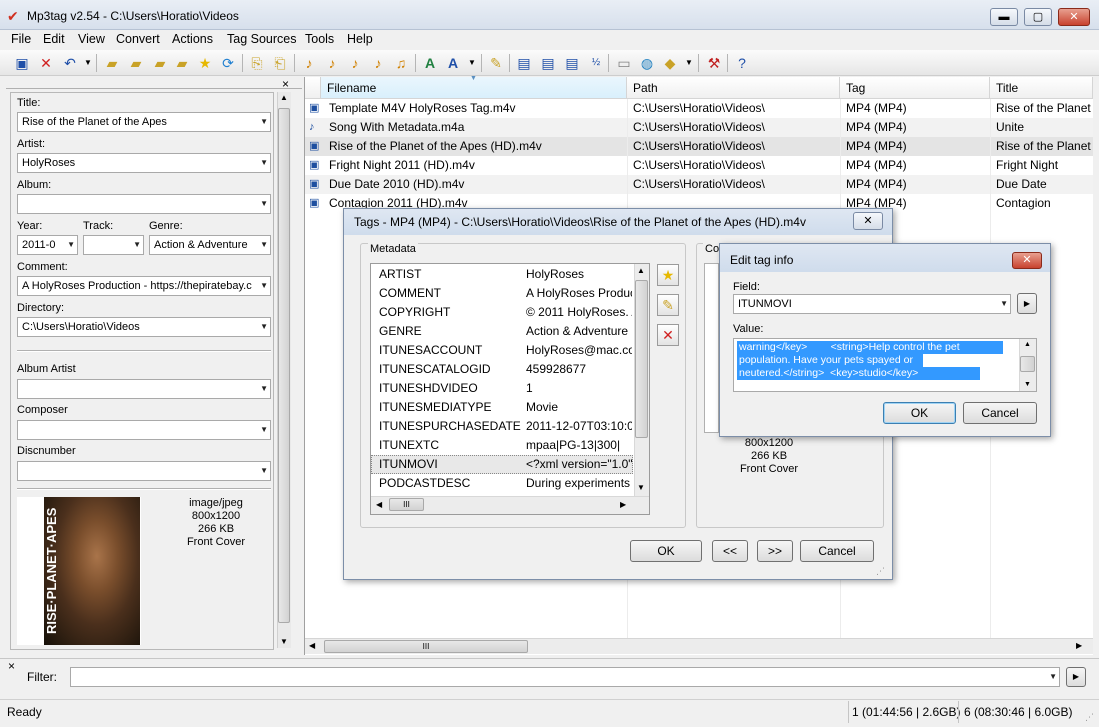 Image resolution: width=1099 pixels, height=727 pixels. What do you see at coordinates (668, 335) in the screenshot?
I see `delete-field-icon: ✕` at bounding box center [668, 335].